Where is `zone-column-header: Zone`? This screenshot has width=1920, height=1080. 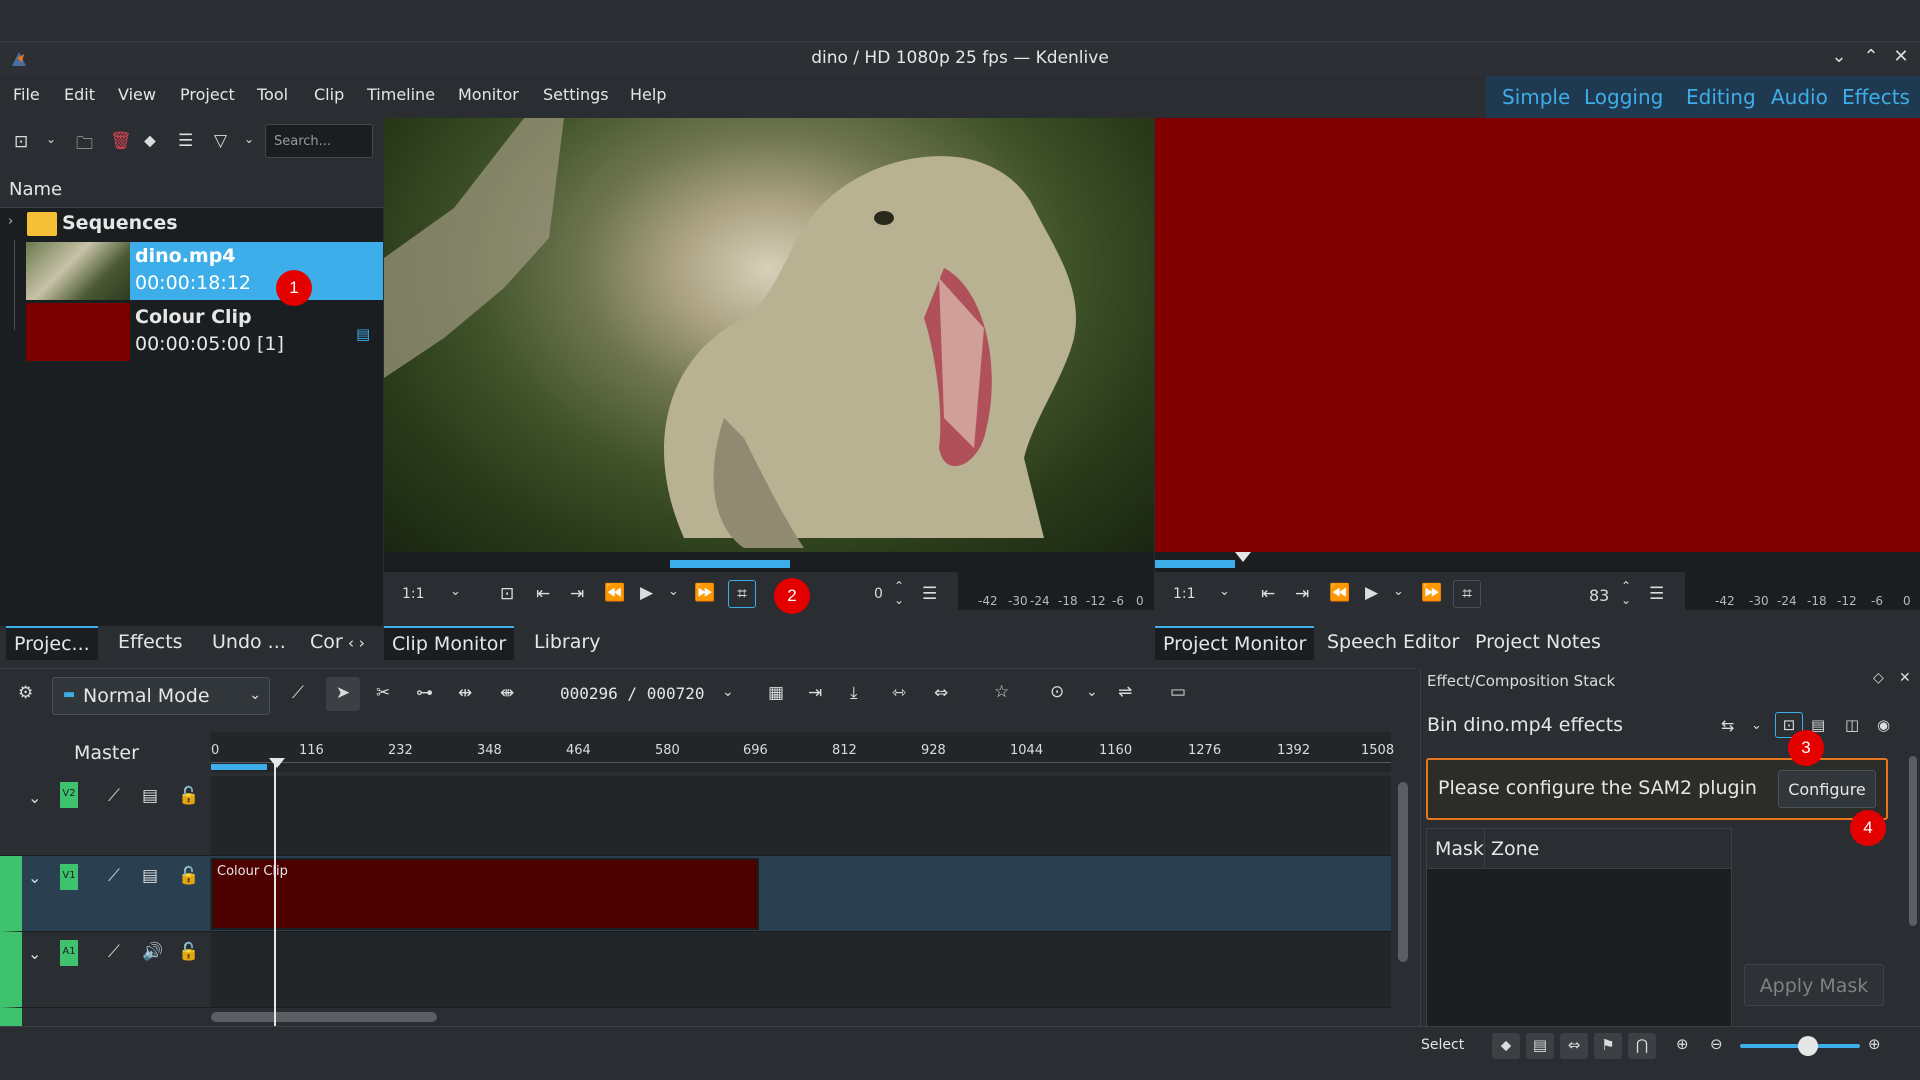 zone-column-header: Zone is located at coordinates (1515, 849).